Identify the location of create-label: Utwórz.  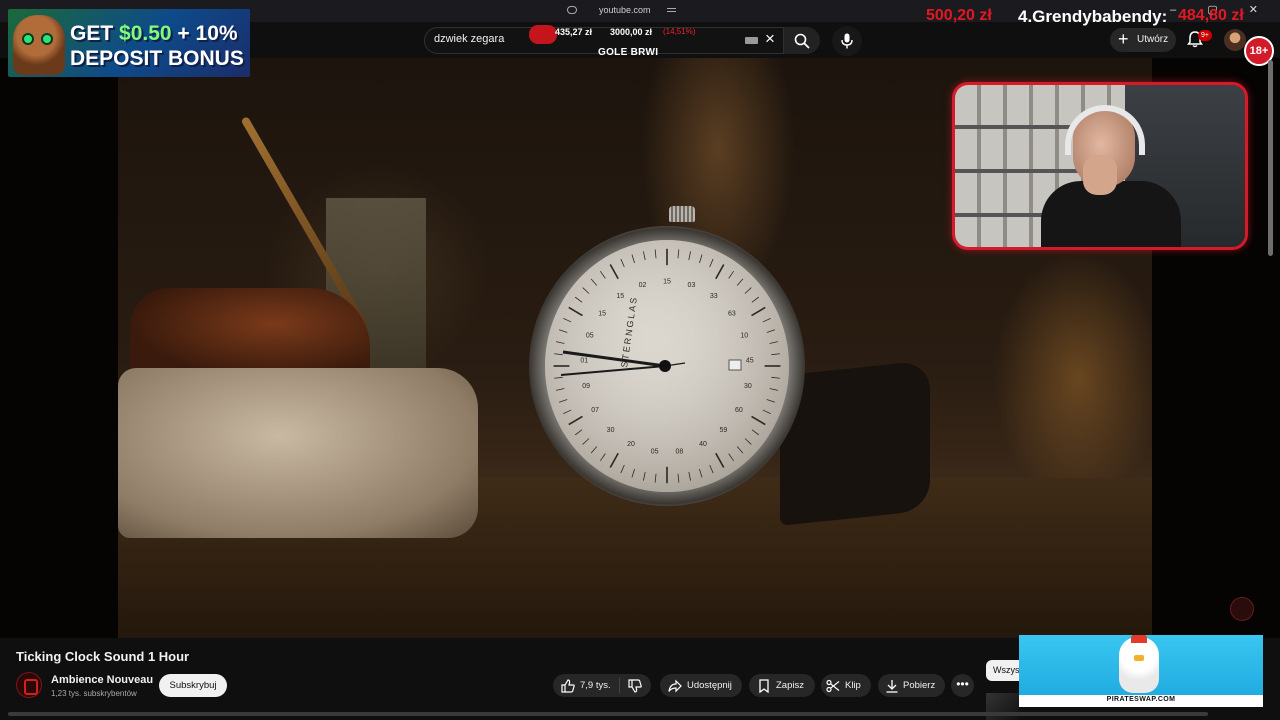
(1153, 39).